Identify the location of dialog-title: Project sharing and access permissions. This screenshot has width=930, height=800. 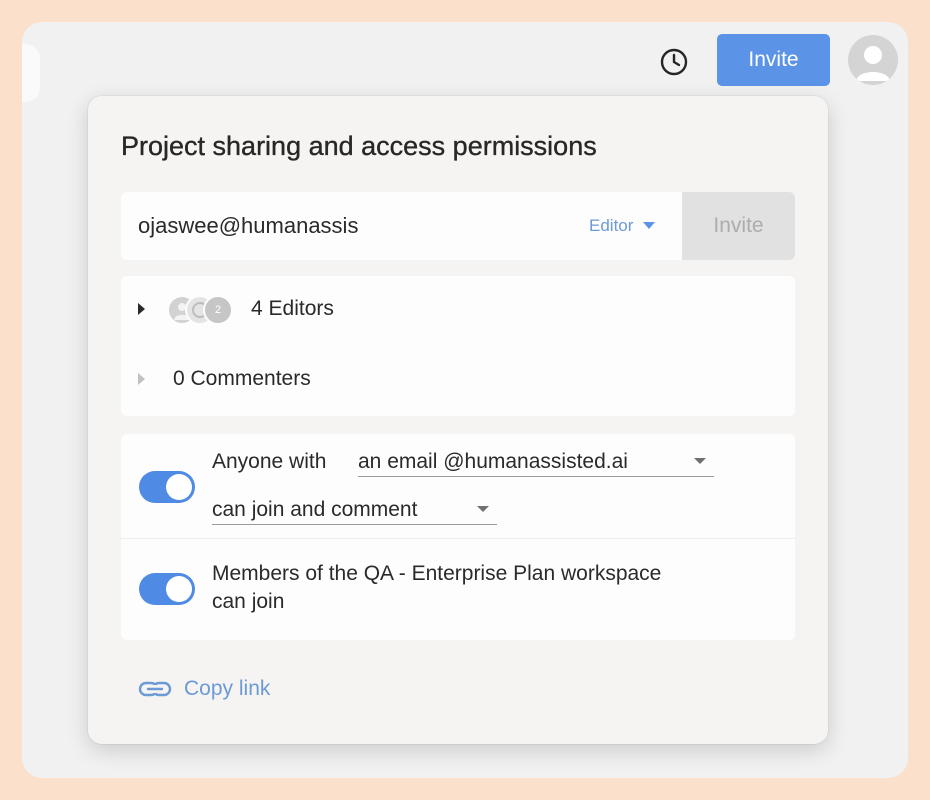
(359, 146).